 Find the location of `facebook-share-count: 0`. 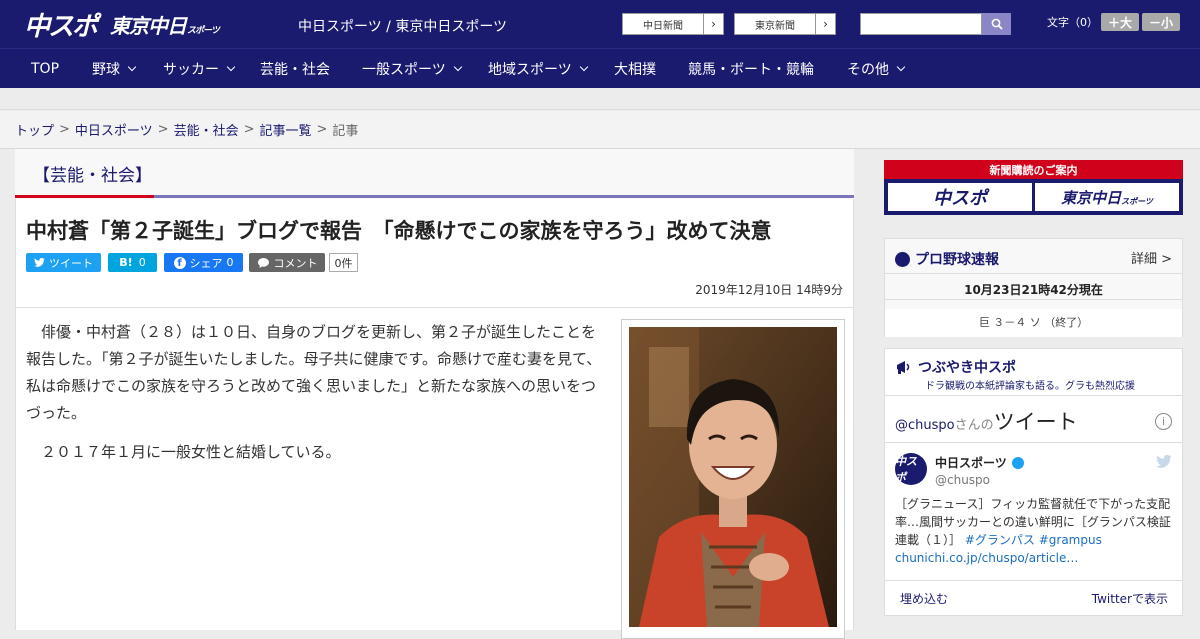

facebook-share-count: 0 is located at coordinates (230, 262).